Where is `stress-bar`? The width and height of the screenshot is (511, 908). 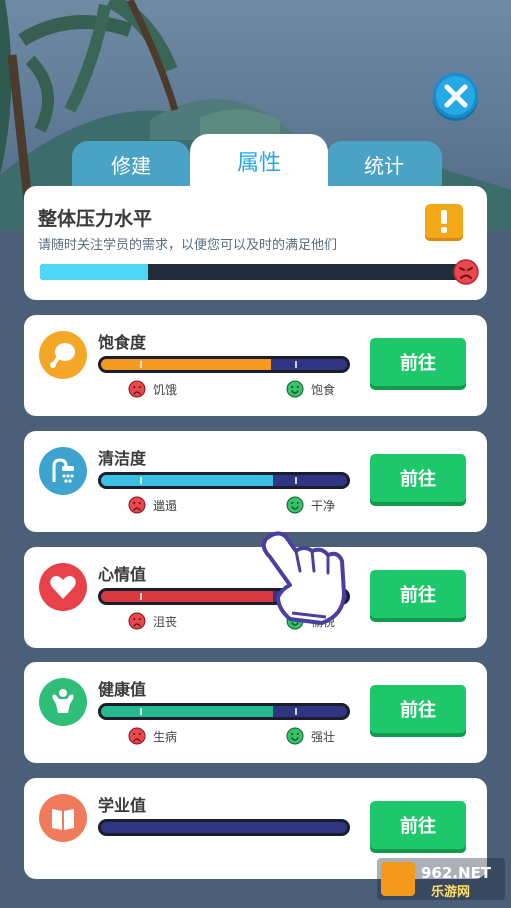 stress-bar is located at coordinates (255, 272).